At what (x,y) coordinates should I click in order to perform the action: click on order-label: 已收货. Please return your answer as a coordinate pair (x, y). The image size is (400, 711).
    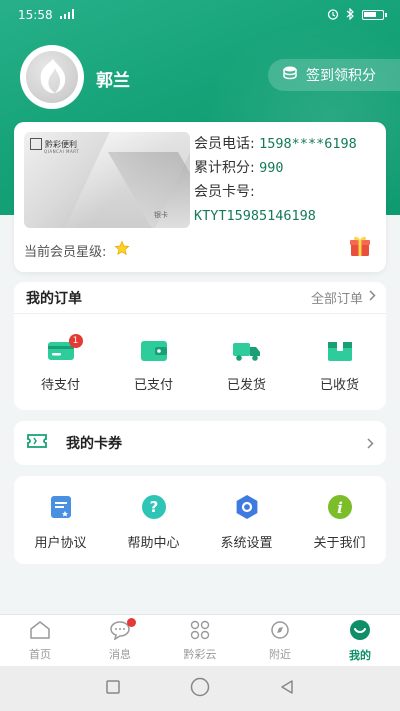
    Looking at the image, I should click on (339, 385).